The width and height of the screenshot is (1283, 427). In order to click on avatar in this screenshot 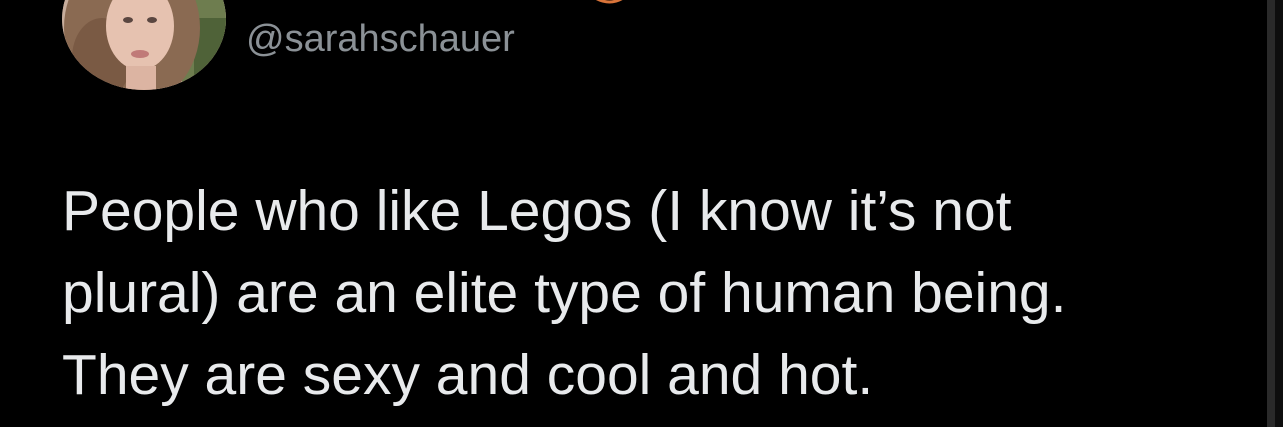, I will do `click(144, 45)`.